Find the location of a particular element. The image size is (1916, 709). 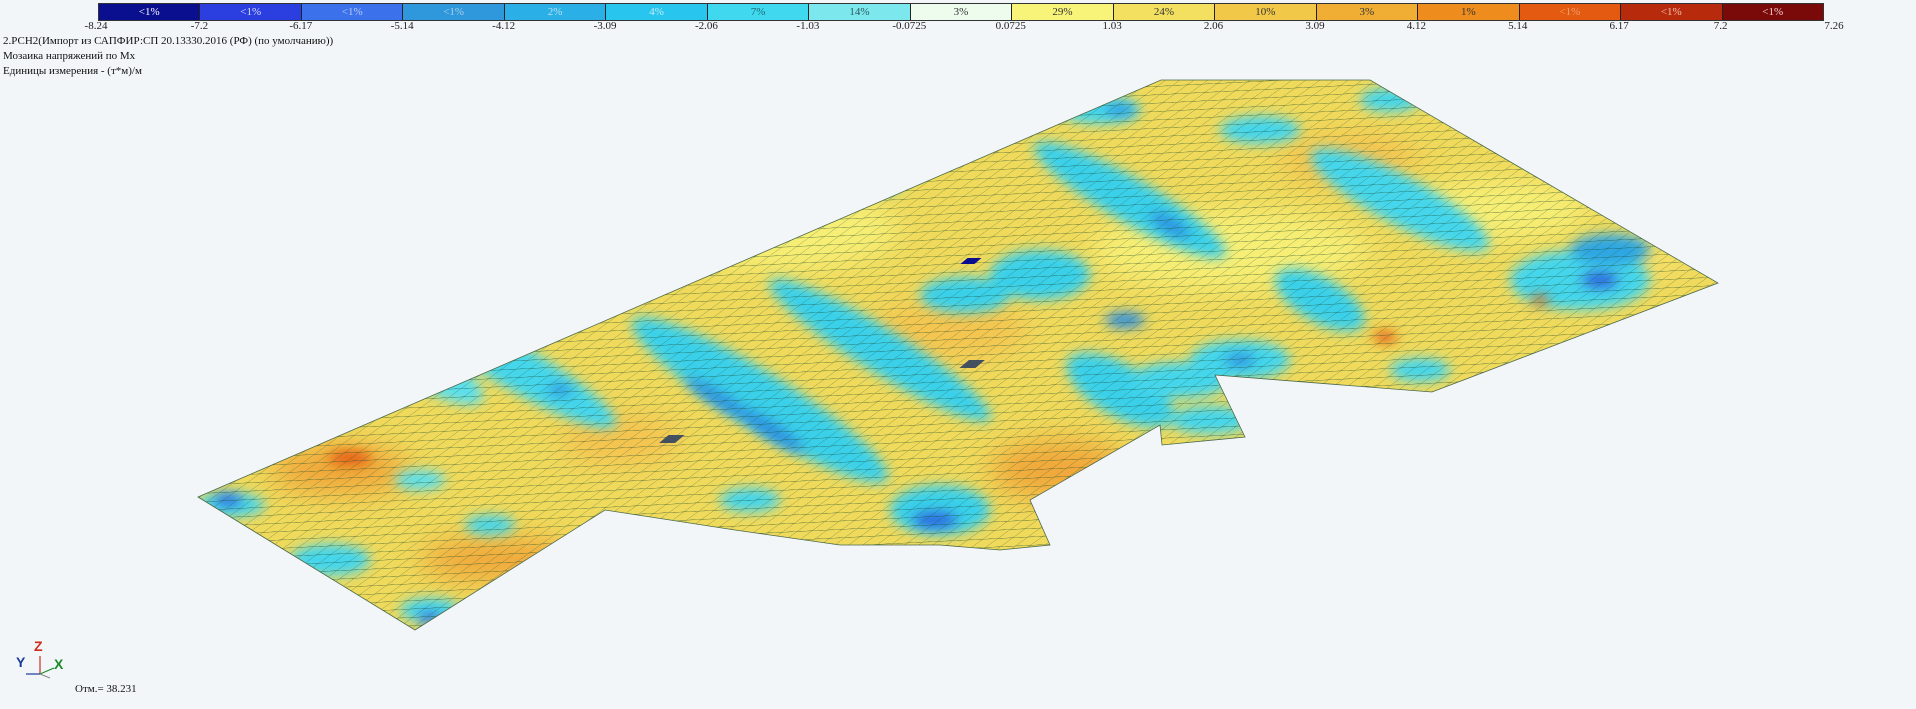

axis-z-label: Z is located at coordinates (38, 646).